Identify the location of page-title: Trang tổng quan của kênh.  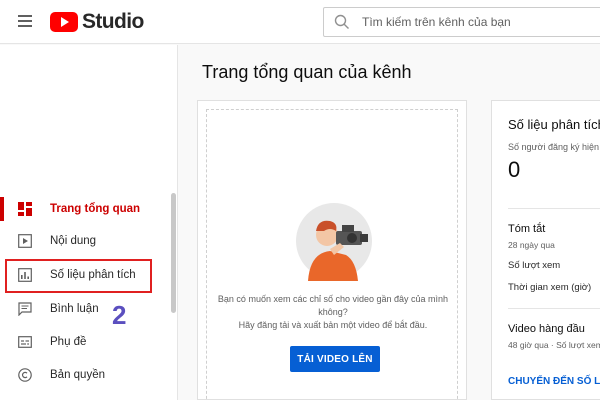
(307, 72).